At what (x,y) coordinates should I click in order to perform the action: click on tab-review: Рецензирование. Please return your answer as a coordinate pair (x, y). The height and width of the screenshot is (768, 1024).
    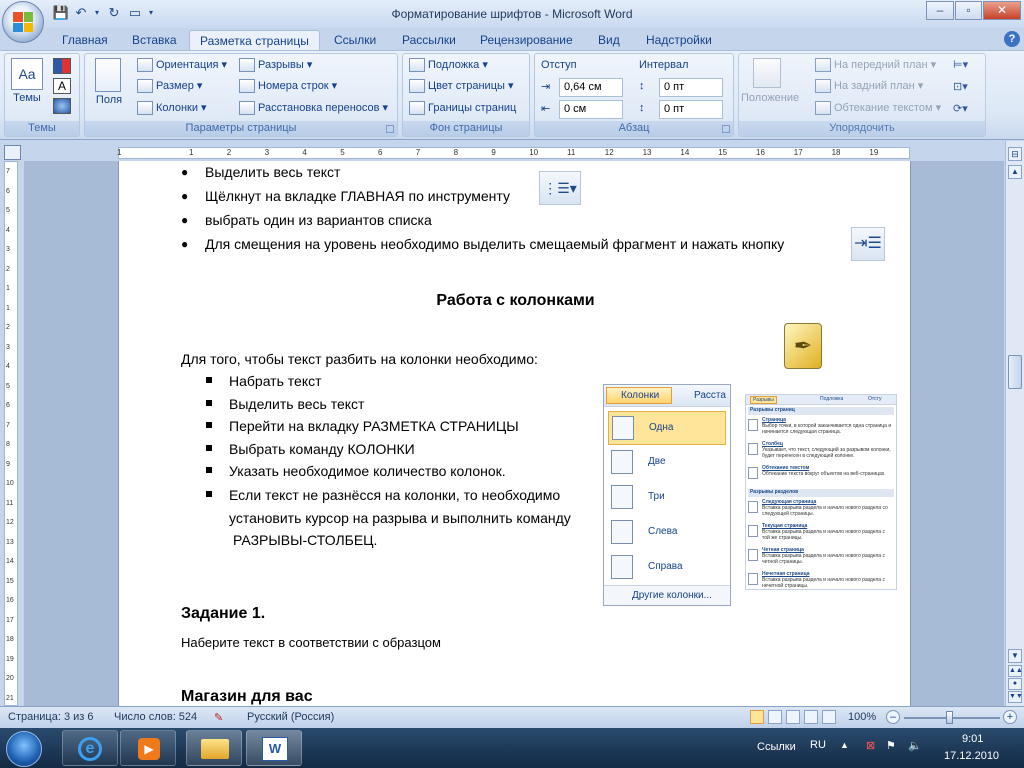
    Looking at the image, I should click on (526, 40).